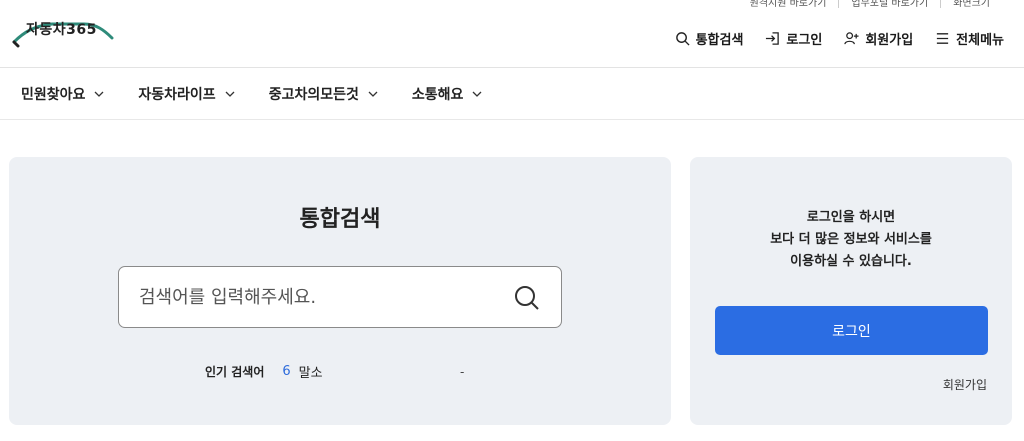  I want to click on gnb-menu-car-life: 자동차라이프, so click(186, 94).